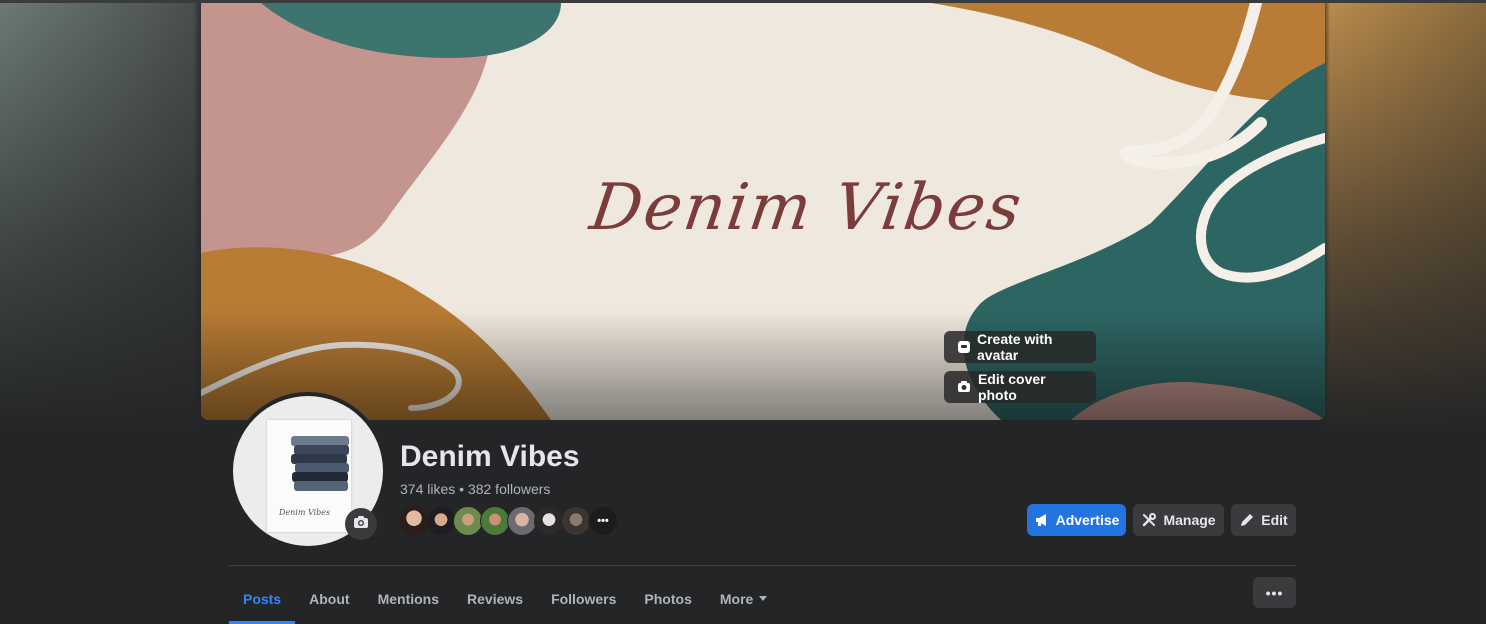  I want to click on cover-title-text: Denim Vibes, so click(806, 208).